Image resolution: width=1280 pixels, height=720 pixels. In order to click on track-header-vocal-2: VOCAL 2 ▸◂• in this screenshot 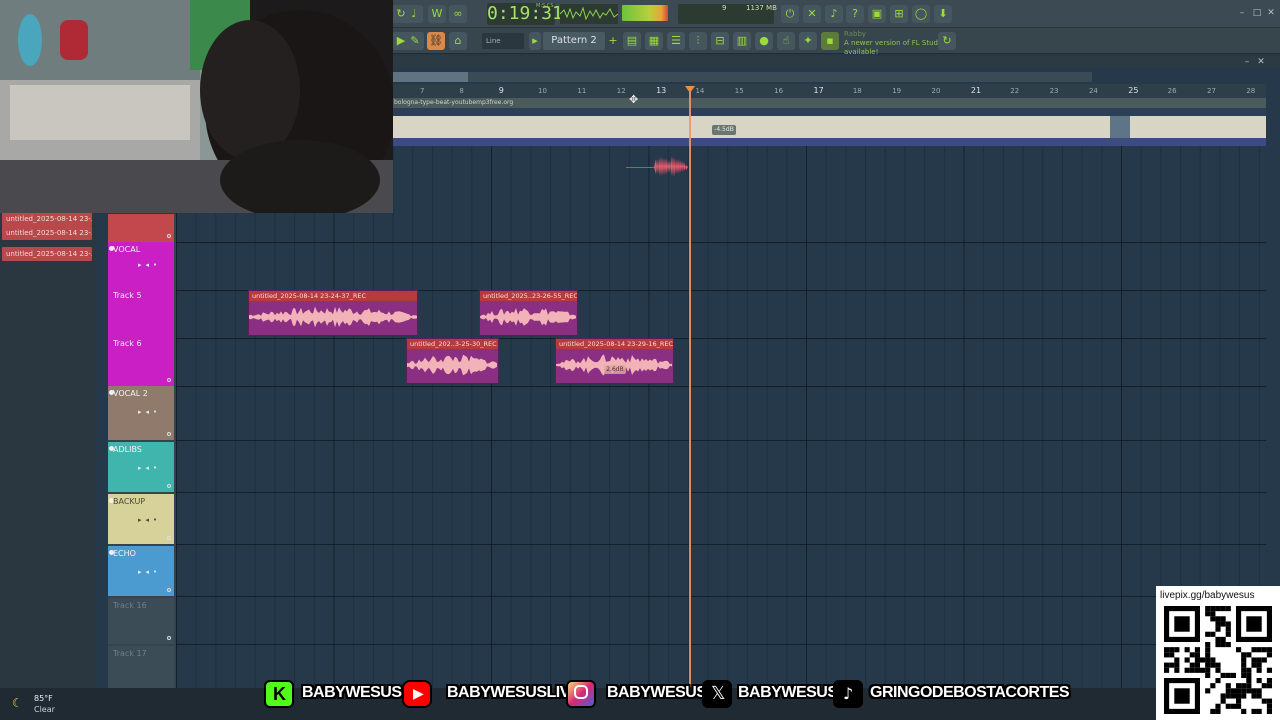, I will do `click(141, 413)`.